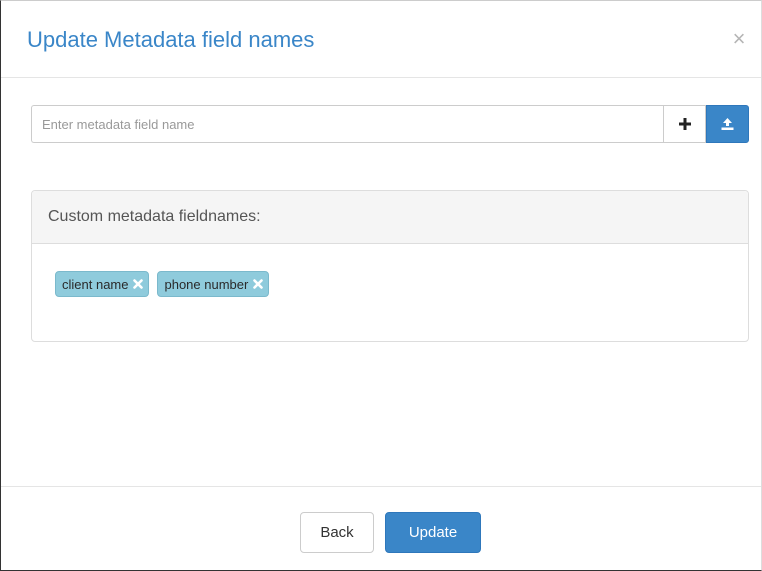 This screenshot has width=762, height=571. I want to click on tag-label: phone number, so click(206, 284).